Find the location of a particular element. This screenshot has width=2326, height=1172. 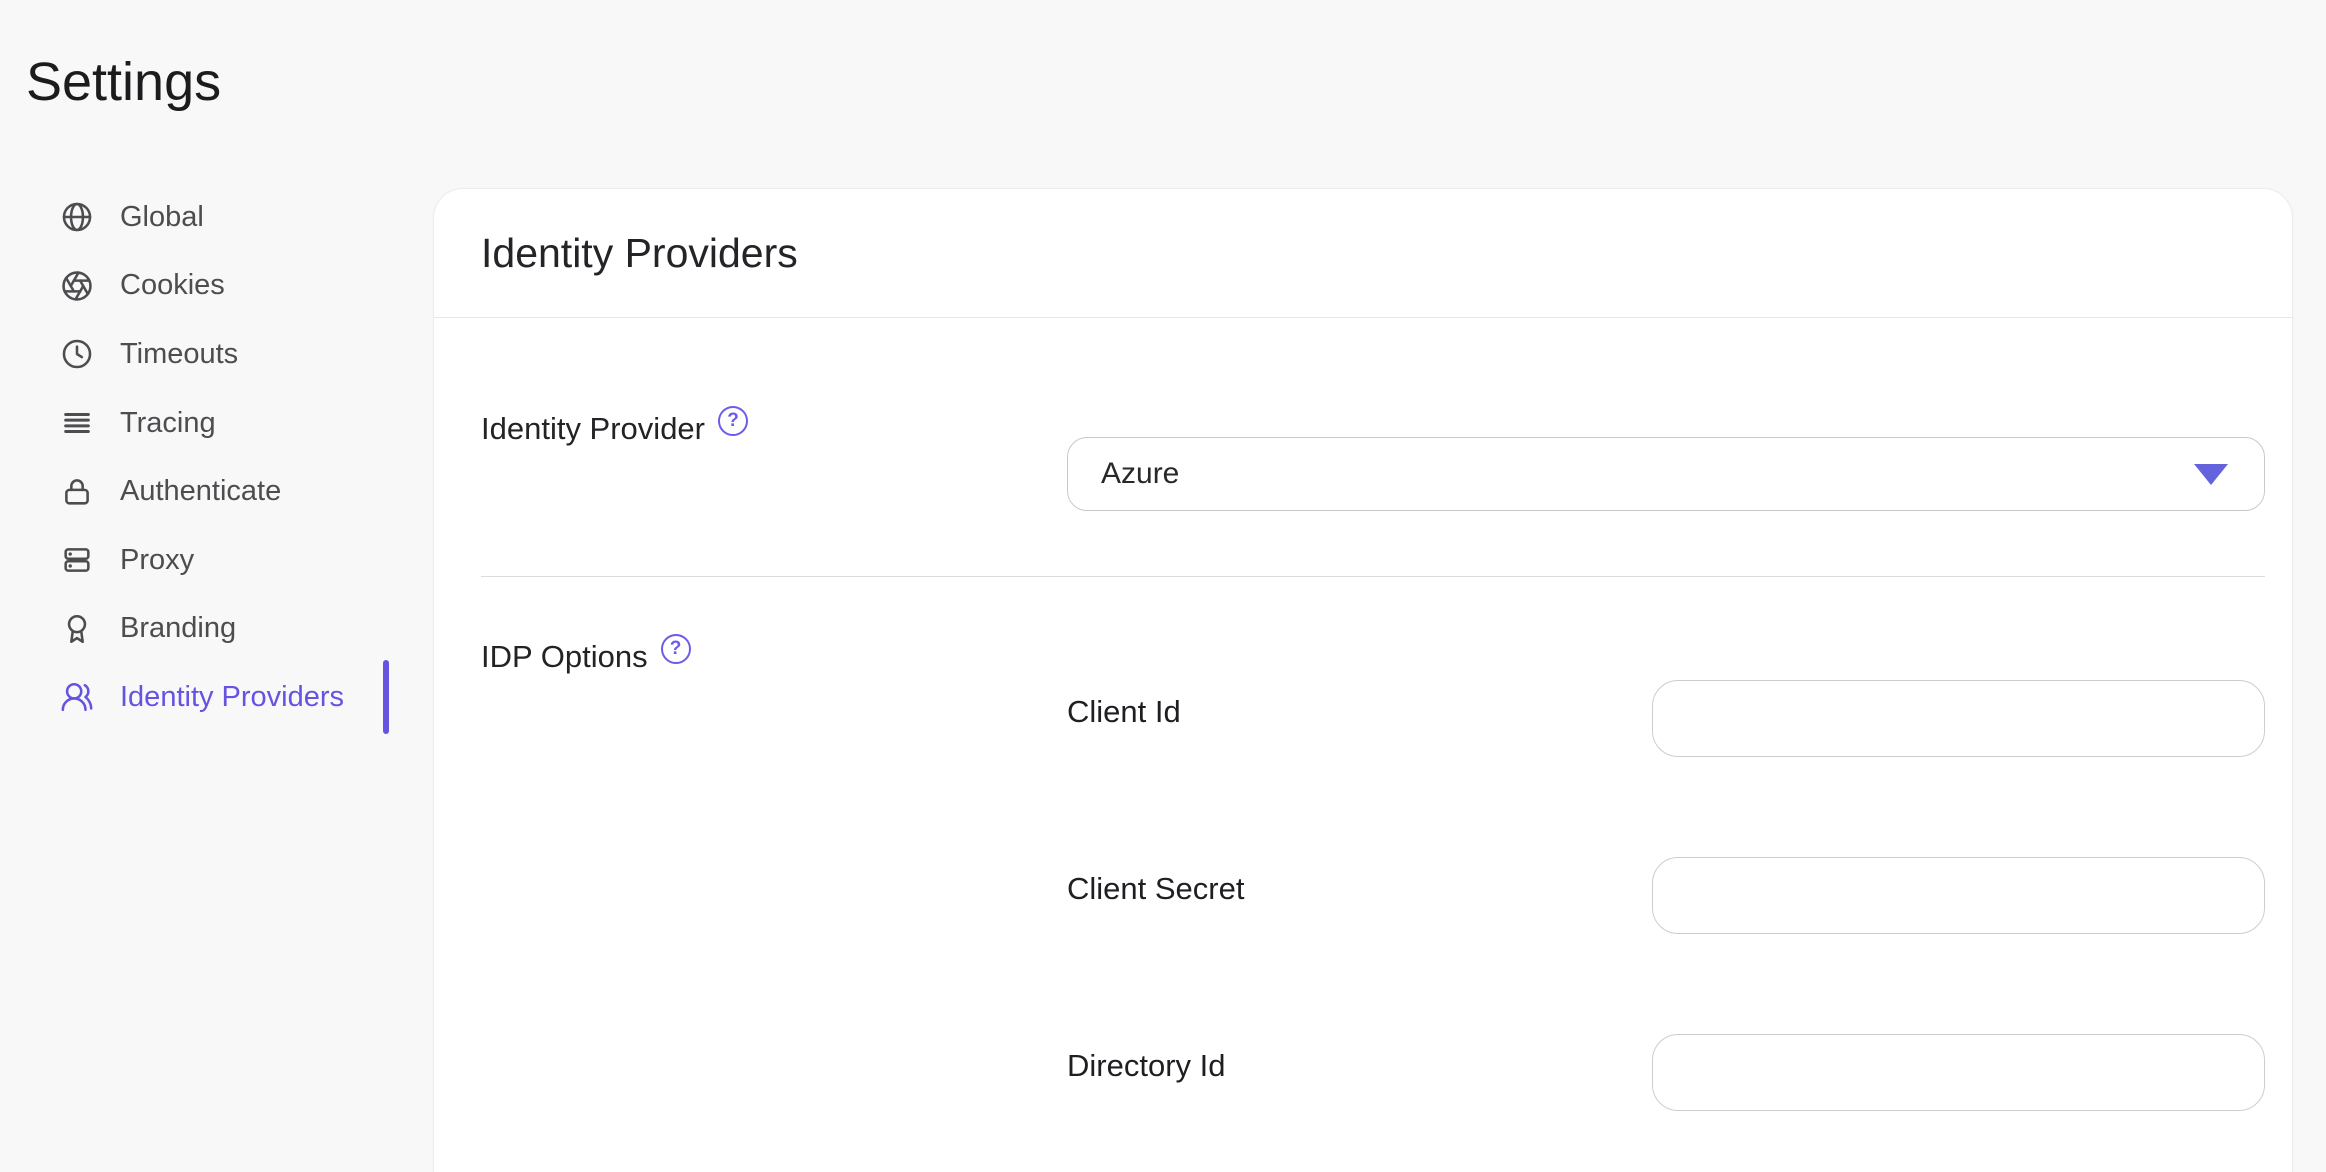

lock-icon is located at coordinates (77, 491).